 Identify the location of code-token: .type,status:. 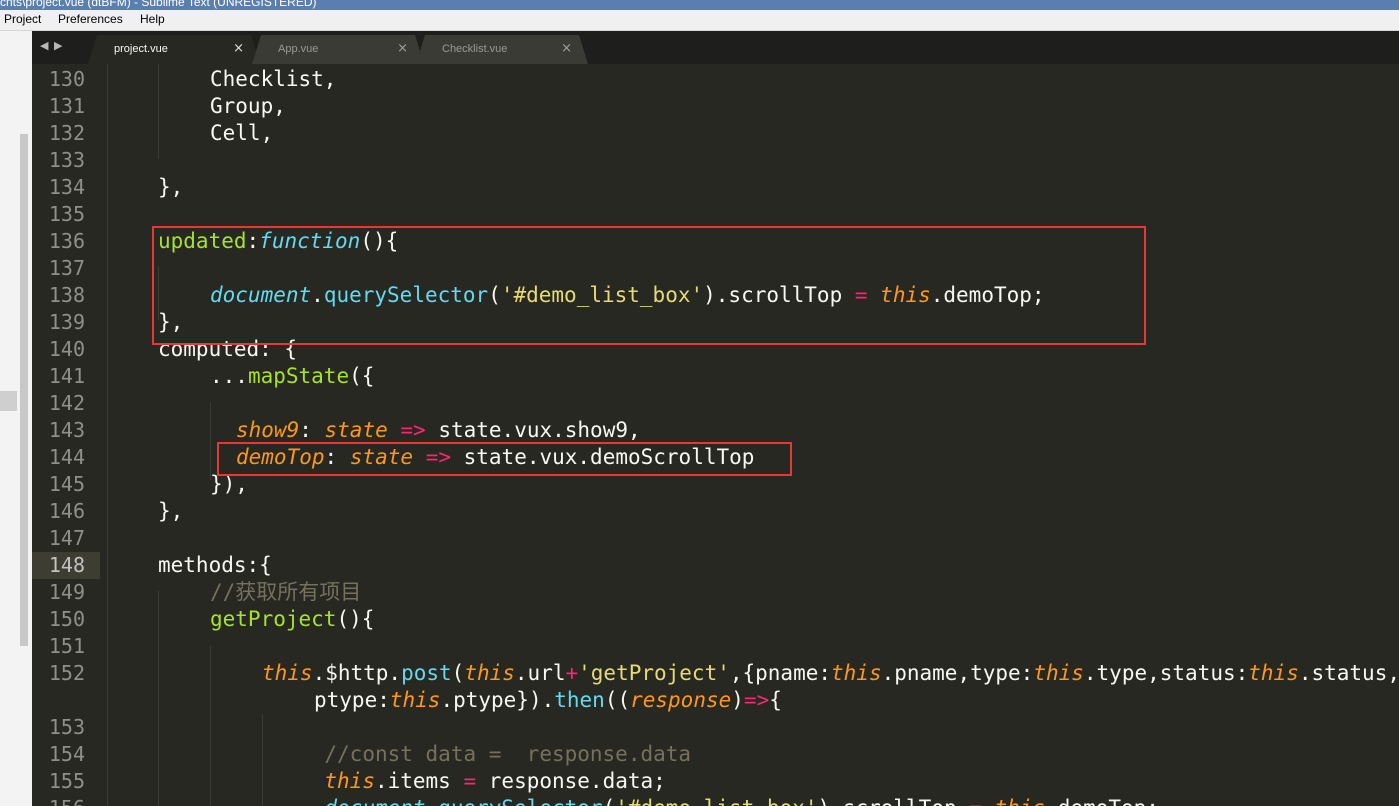
(1166, 673).